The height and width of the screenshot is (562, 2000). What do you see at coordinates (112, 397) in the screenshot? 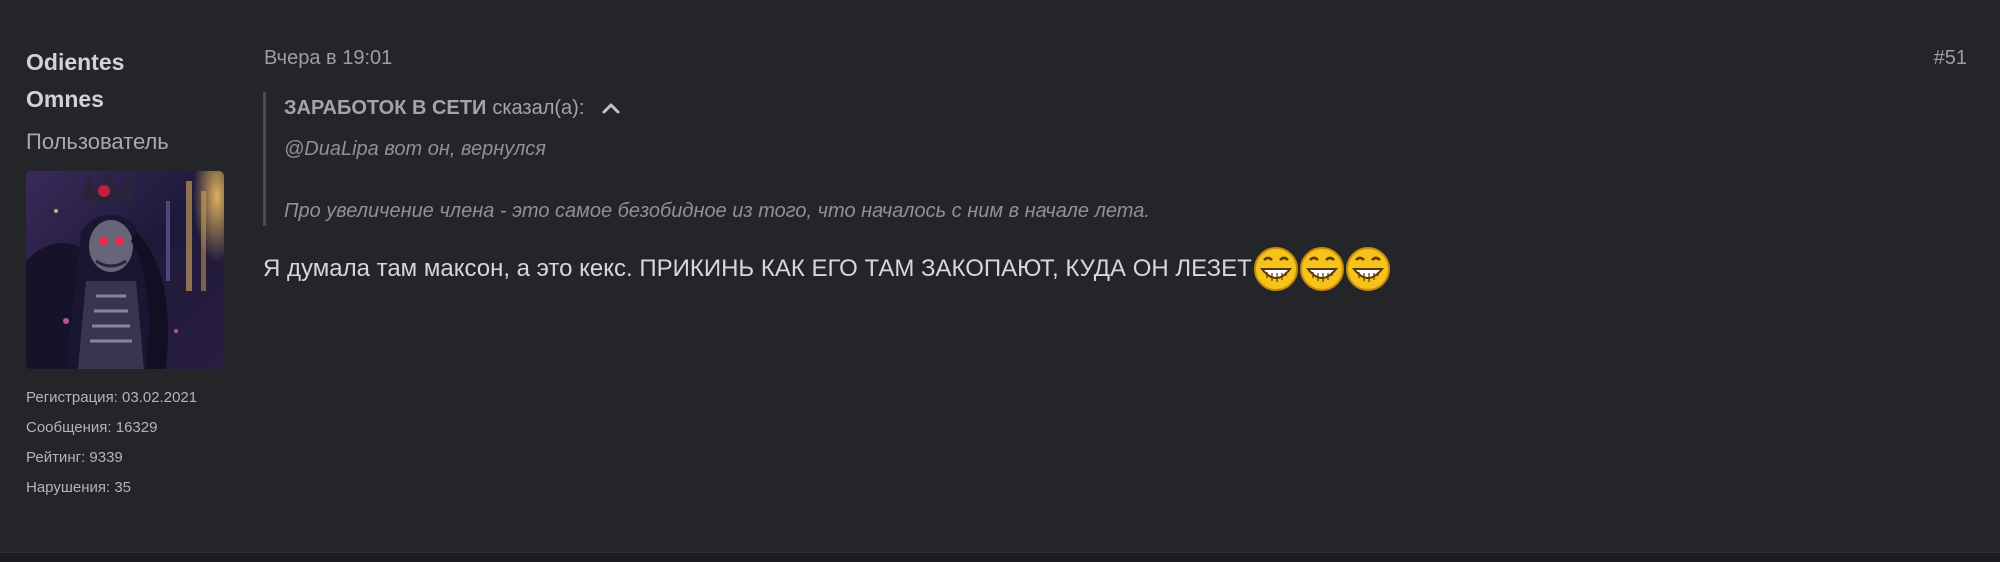
I see `stat-registration: Регистрация: 03.02.2021` at bounding box center [112, 397].